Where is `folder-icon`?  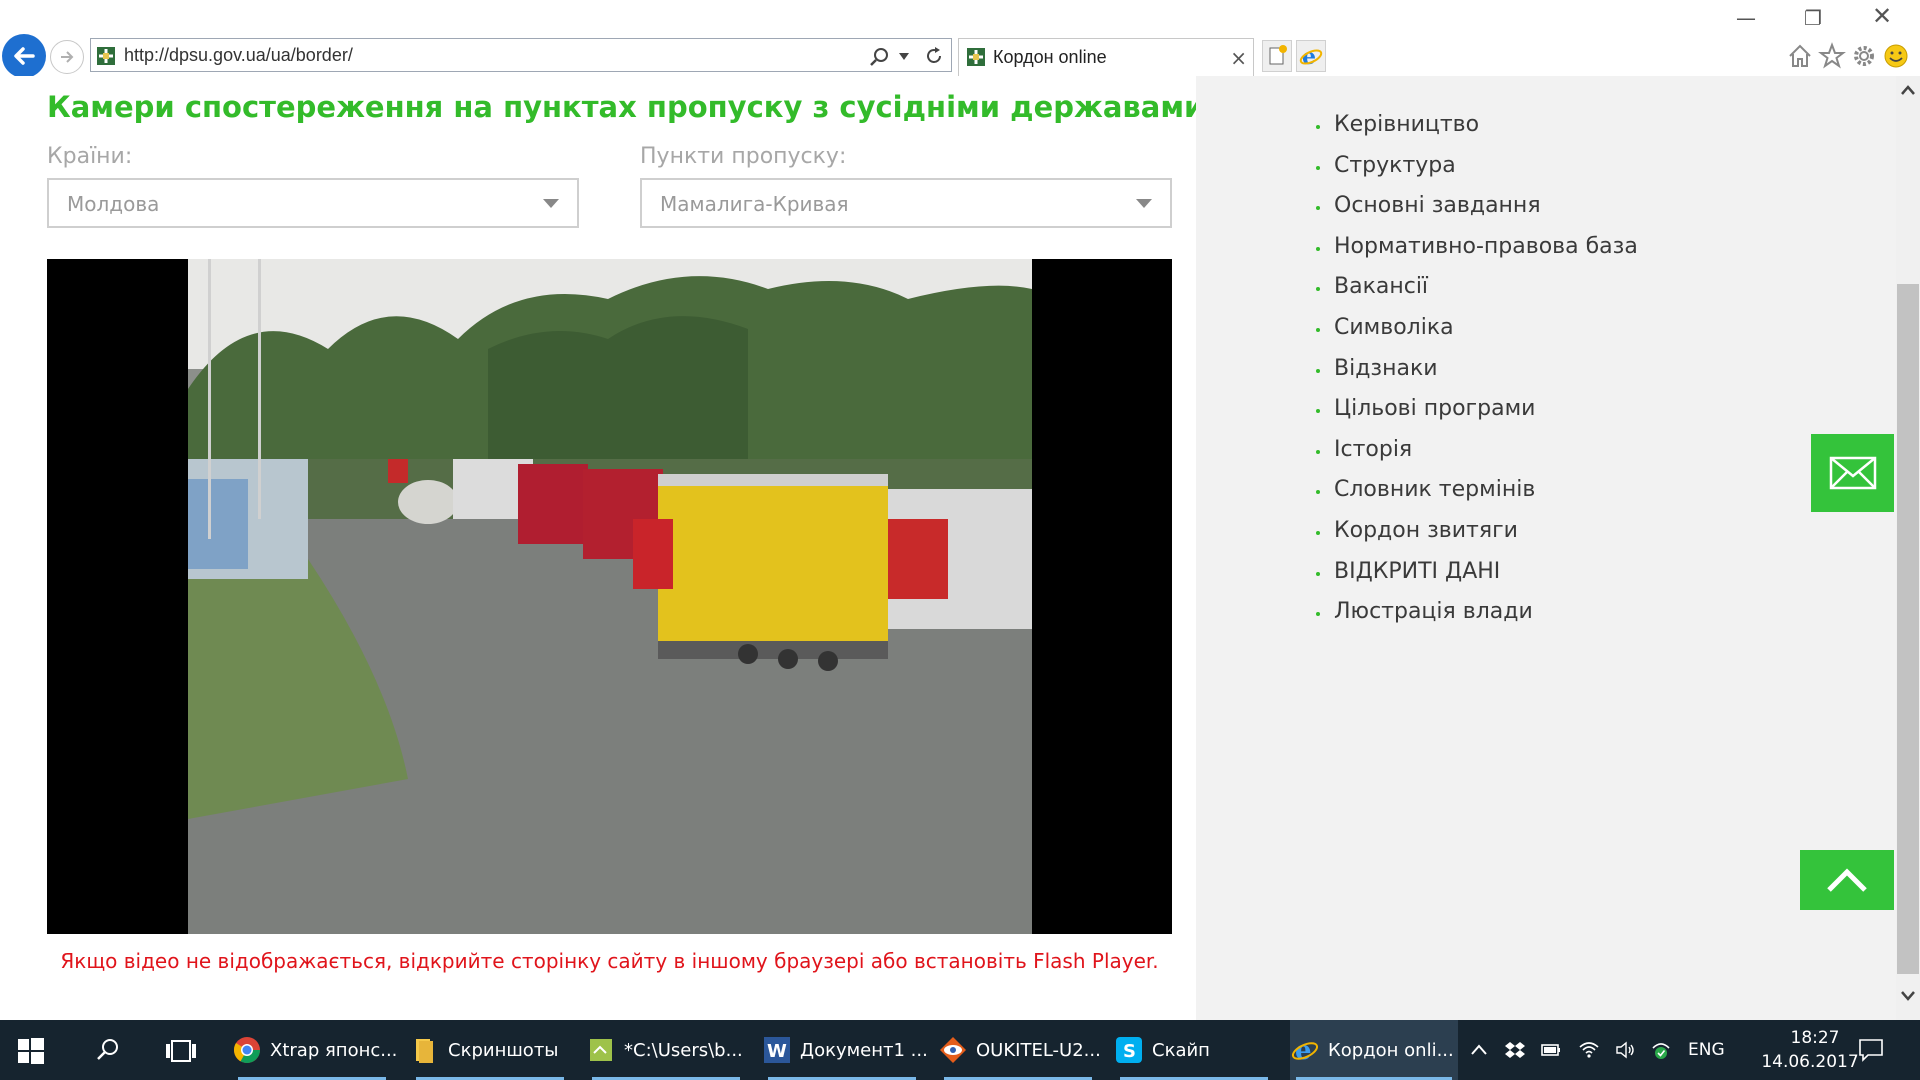
folder-icon is located at coordinates (424, 1051).